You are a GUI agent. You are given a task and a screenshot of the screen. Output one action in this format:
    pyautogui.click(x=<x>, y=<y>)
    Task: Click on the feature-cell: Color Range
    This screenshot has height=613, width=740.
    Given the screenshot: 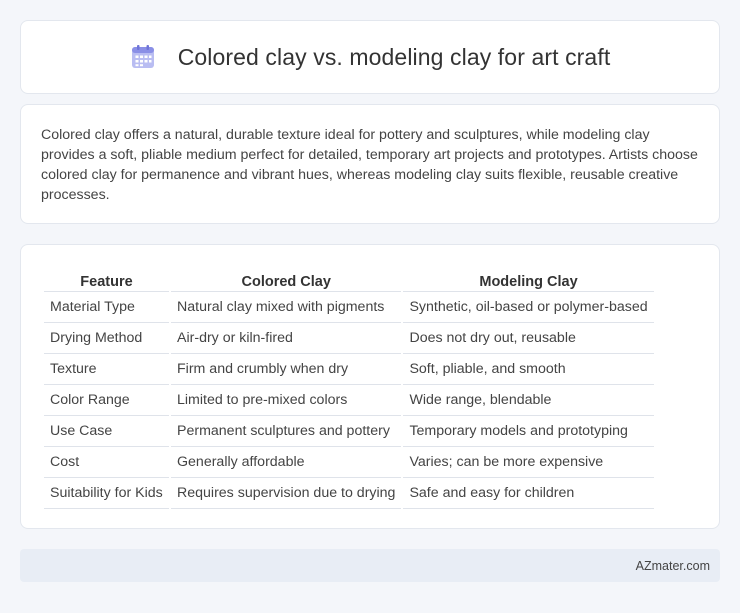 What is the action you would take?
    pyautogui.click(x=106, y=400)
    